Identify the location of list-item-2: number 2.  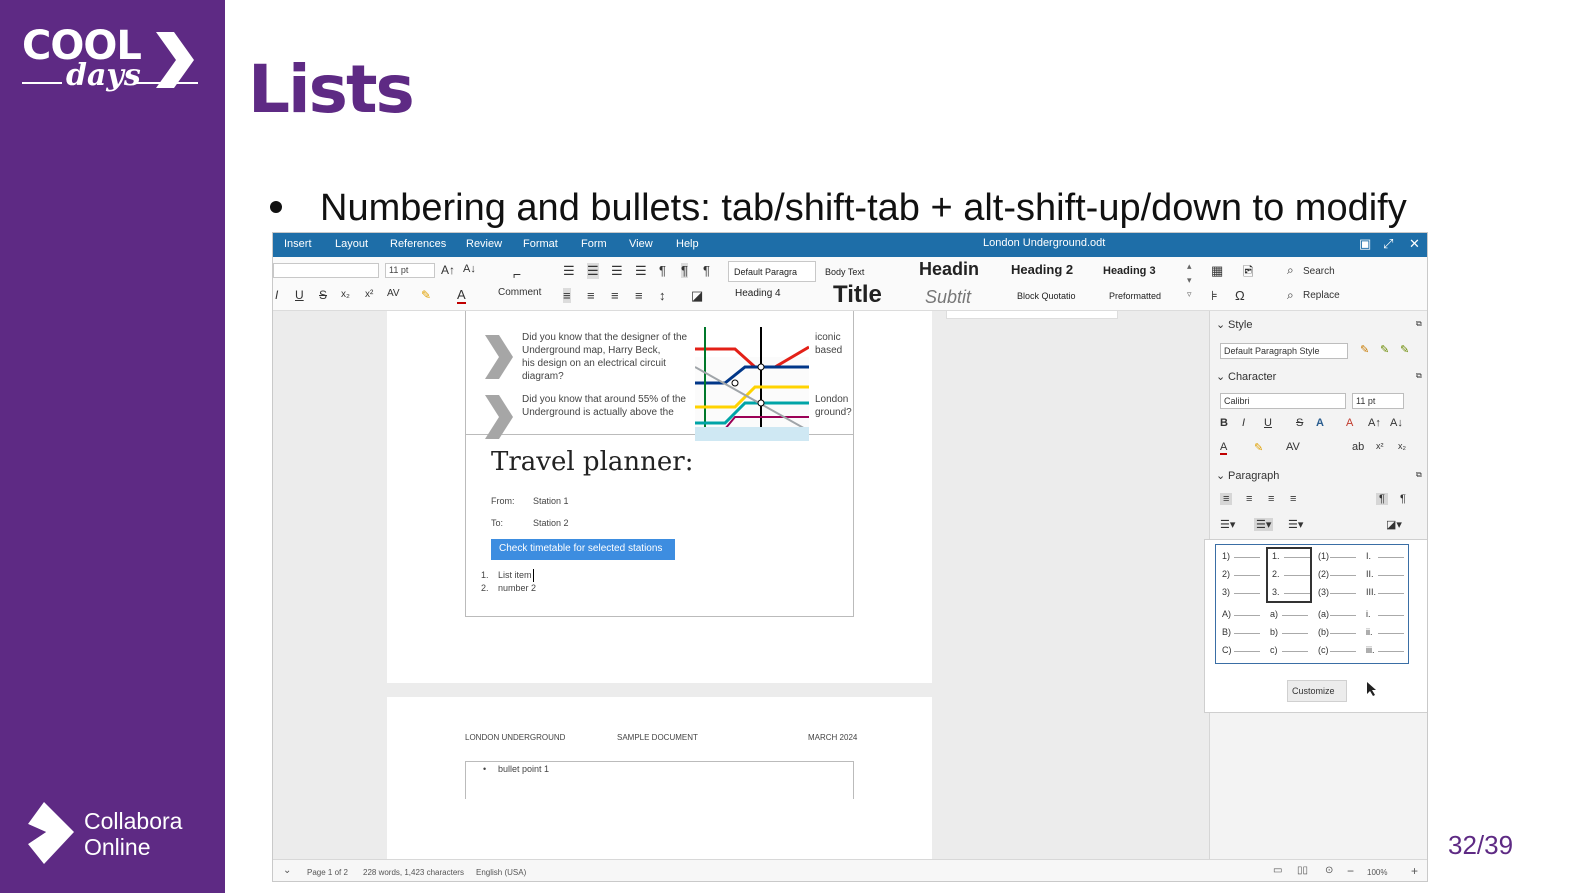
(517, 588).